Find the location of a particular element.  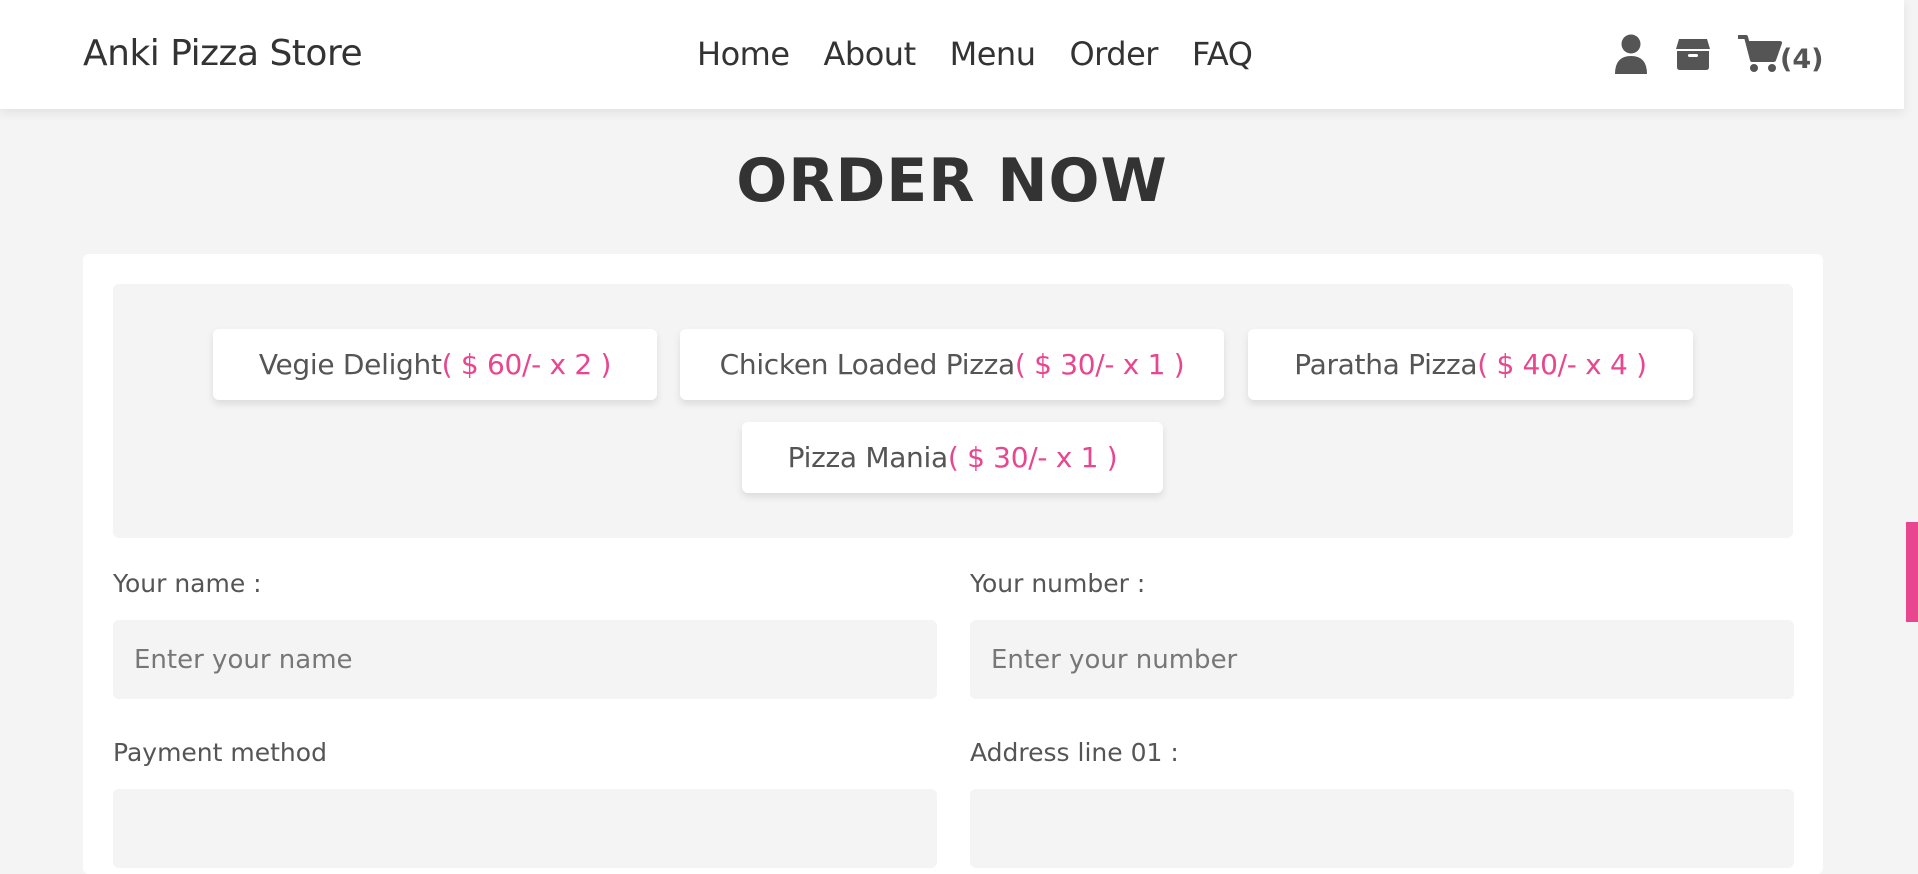

order-item: Pizza Mania ( $ 30/- x 1 ) is located at coordinates (952, 457).